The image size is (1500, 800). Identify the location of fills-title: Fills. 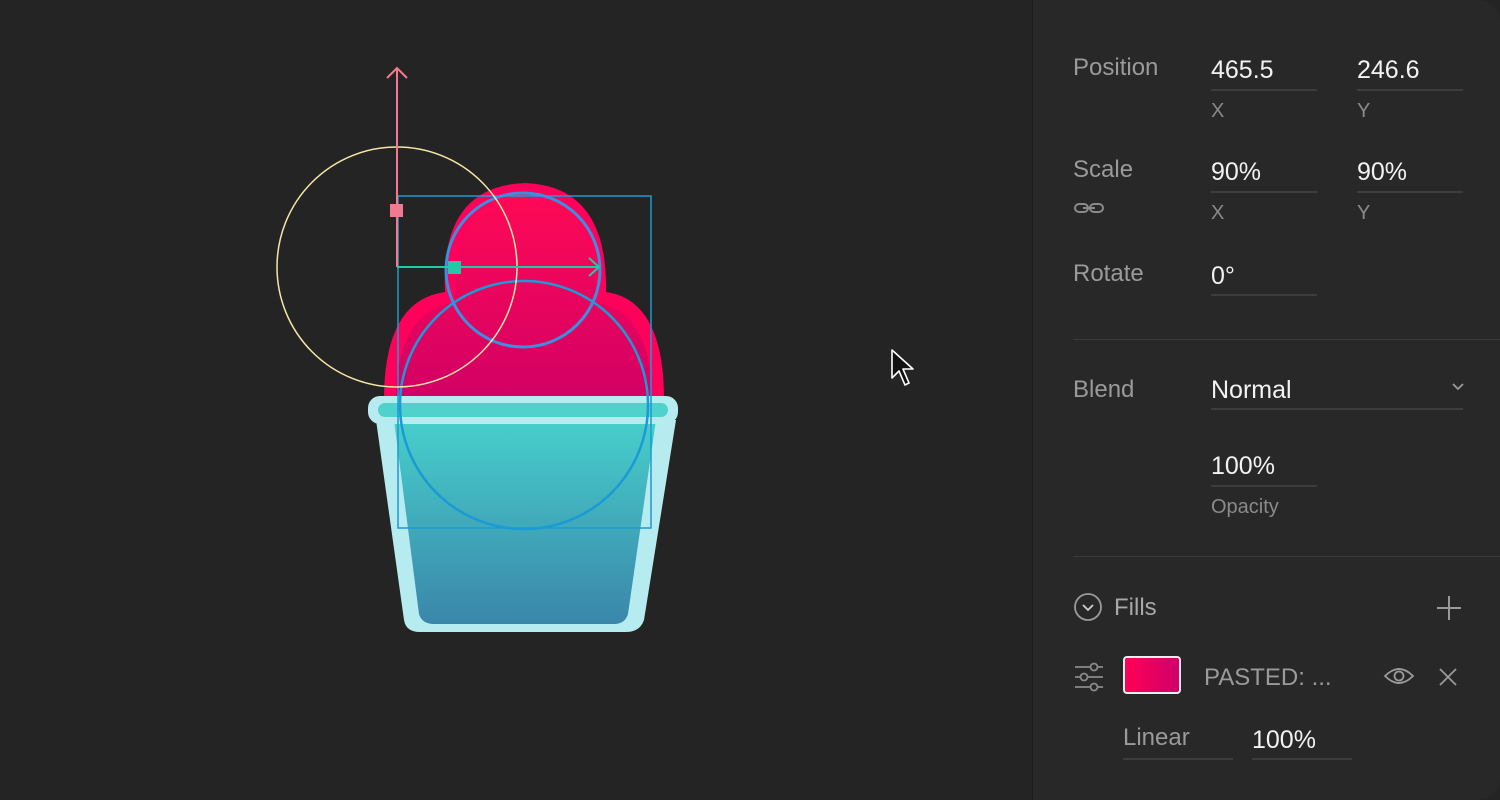
(1135, 607).